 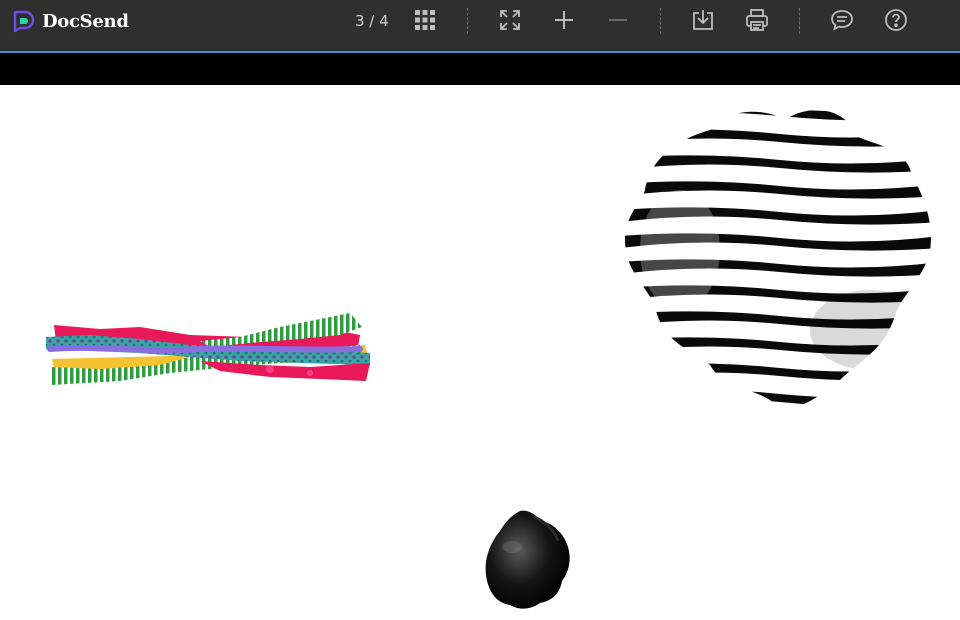 What do you see at coordinates (757, 20) in the screenshot?
I see `print-icon` at bounding box center [757, 20].